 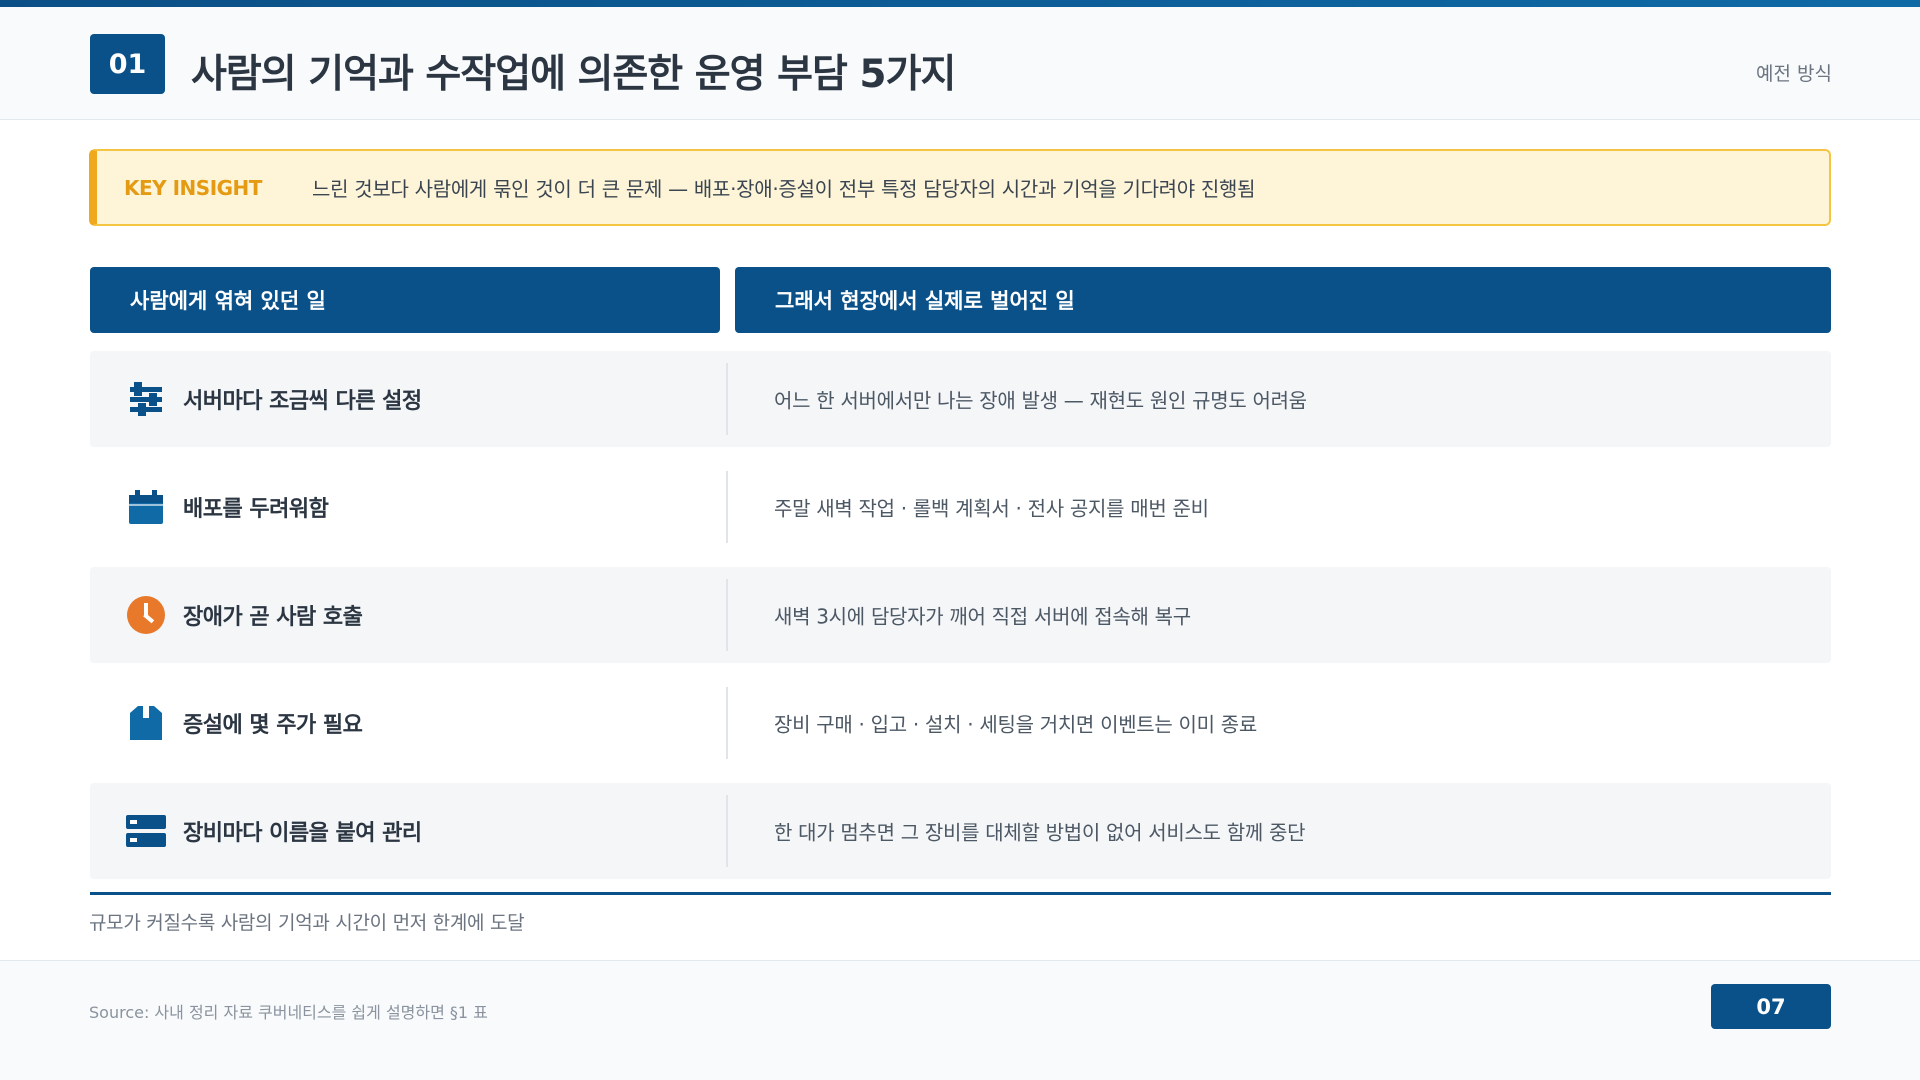 I want to click on box-icon, so click(x=146, y=723).